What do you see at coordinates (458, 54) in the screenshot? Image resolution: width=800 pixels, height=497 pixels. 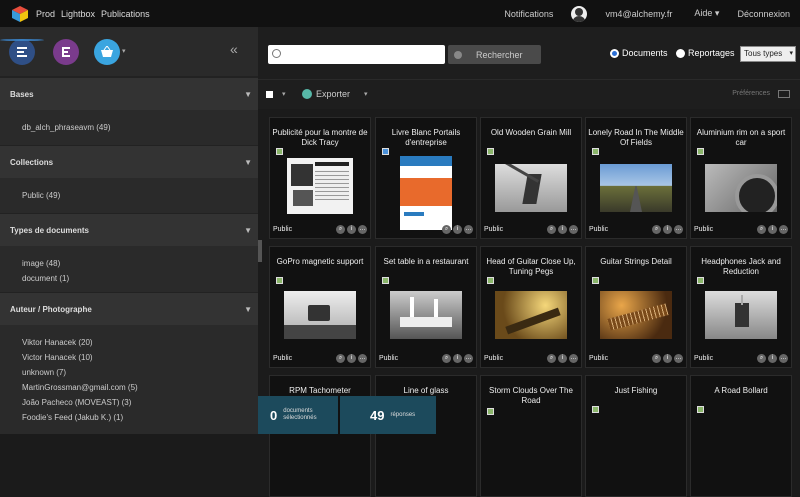 I see `settings-icon` at bounding box center [458, 54].